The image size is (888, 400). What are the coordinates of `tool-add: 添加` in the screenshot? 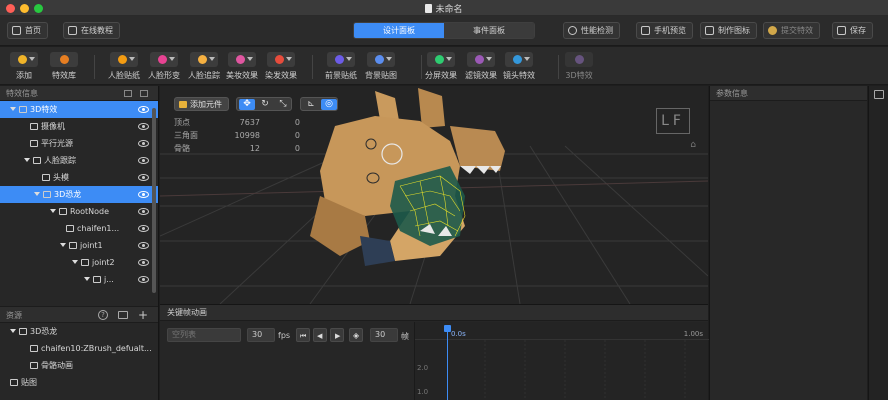 It's located at (24, 66).